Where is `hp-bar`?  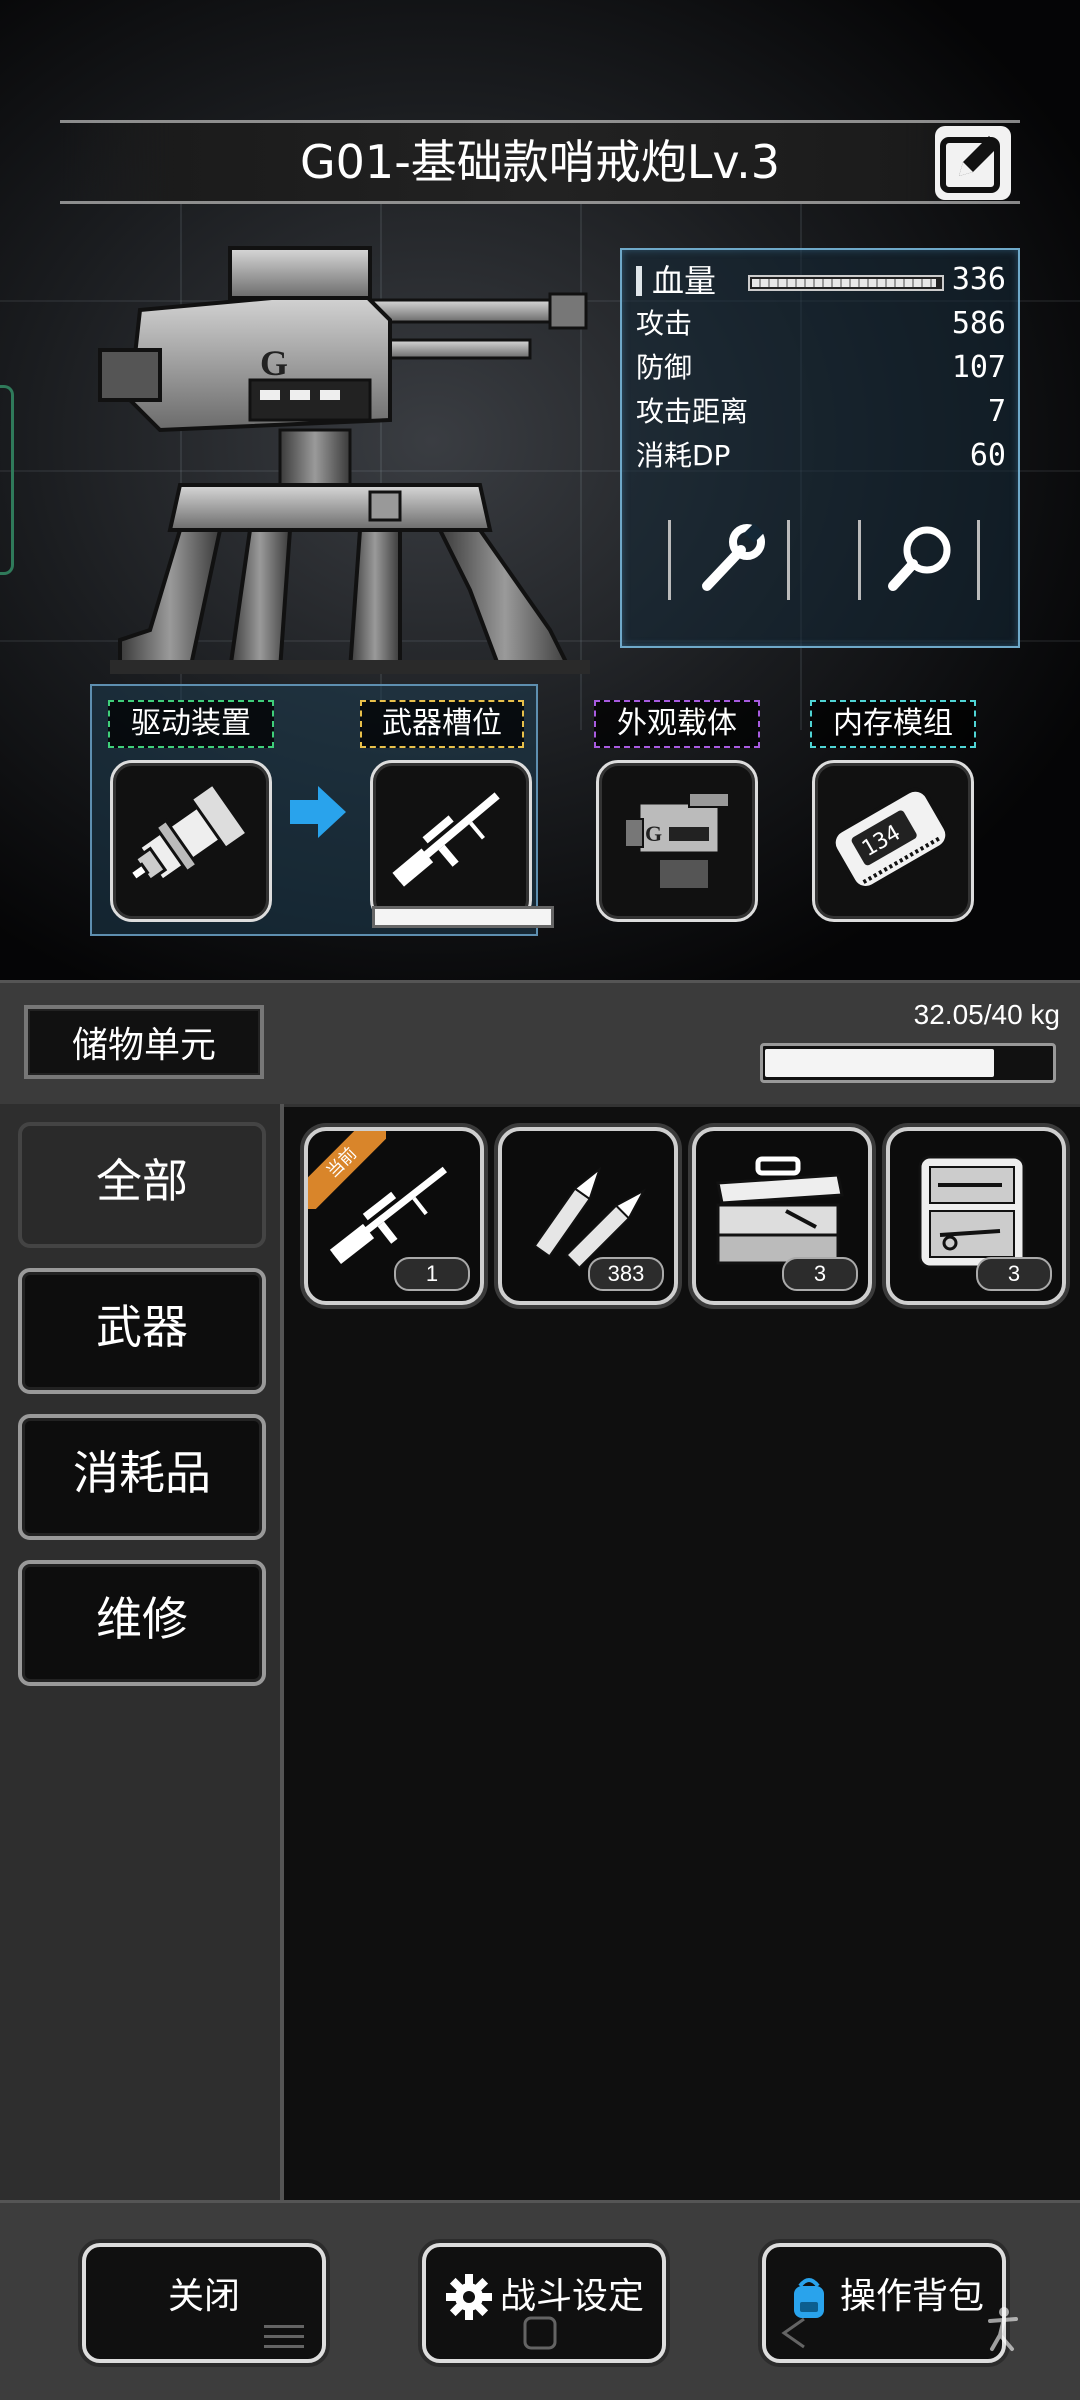 hp-bar is located at coordinates (846, 283).